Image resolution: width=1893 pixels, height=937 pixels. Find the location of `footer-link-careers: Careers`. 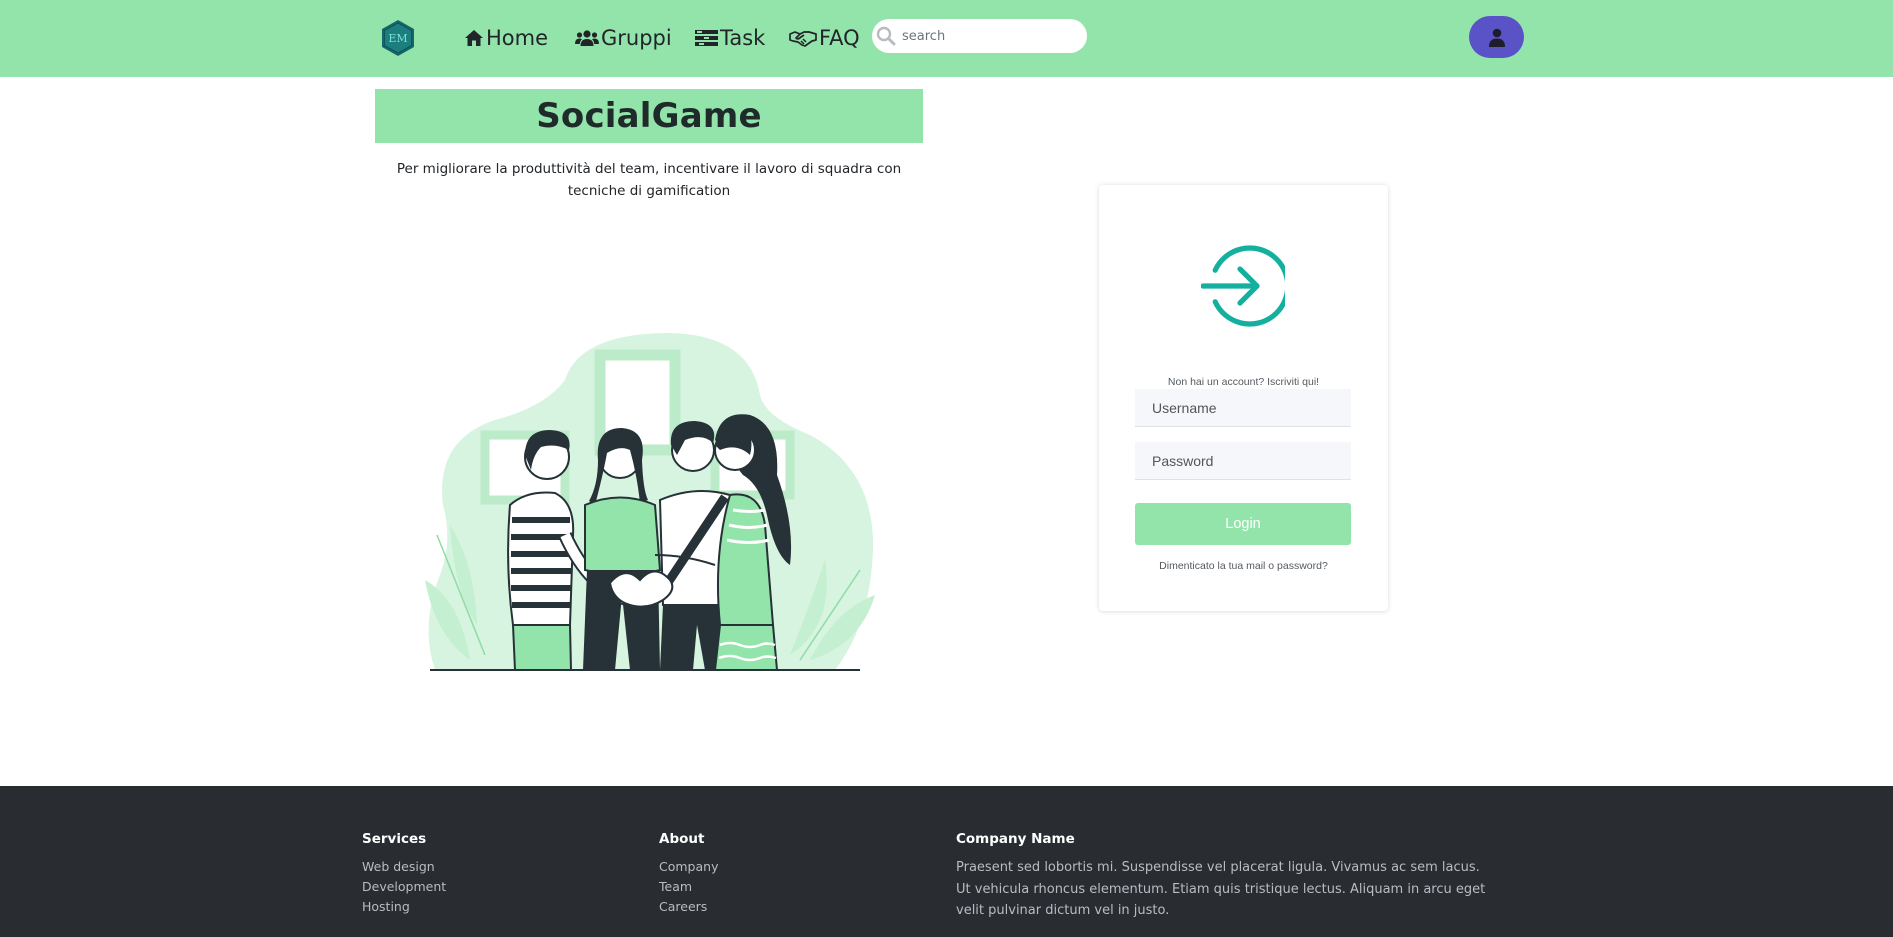

footer-link-careers: Careers is located at coordinates (688, 907).